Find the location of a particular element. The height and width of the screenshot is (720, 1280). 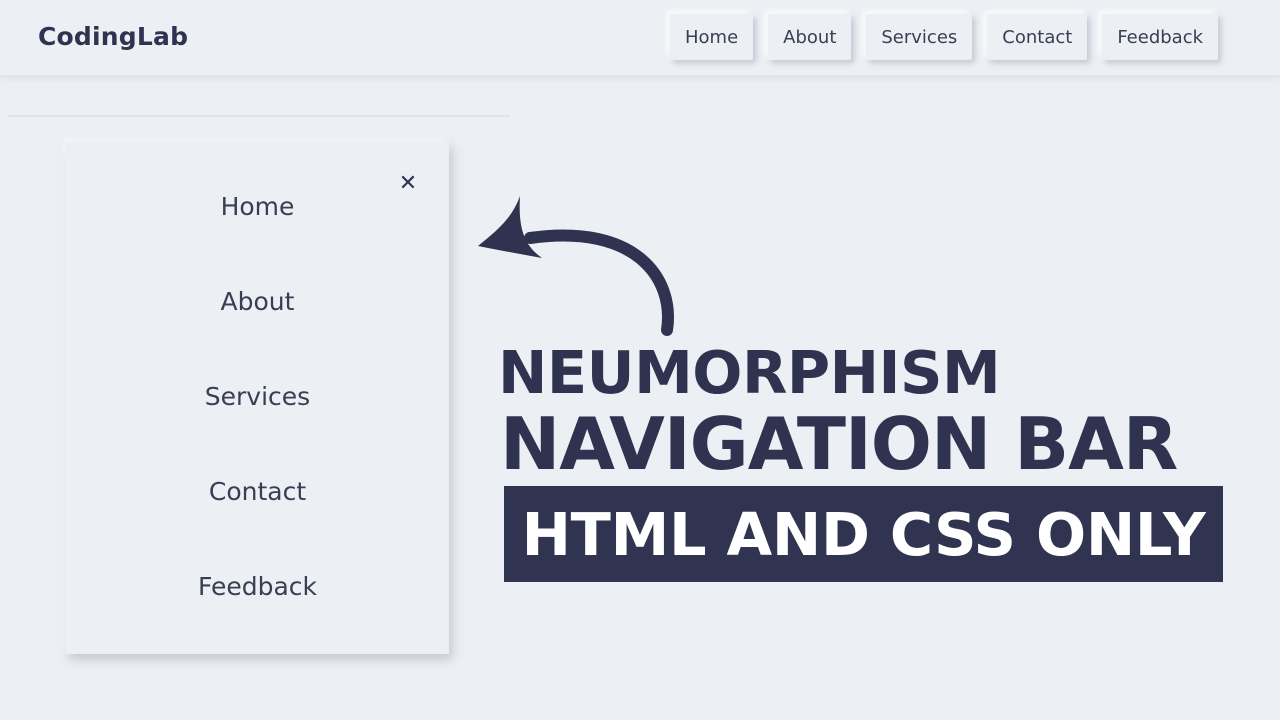

headline-line1: NEUMORPHISM is located at coordinates (749, 372).